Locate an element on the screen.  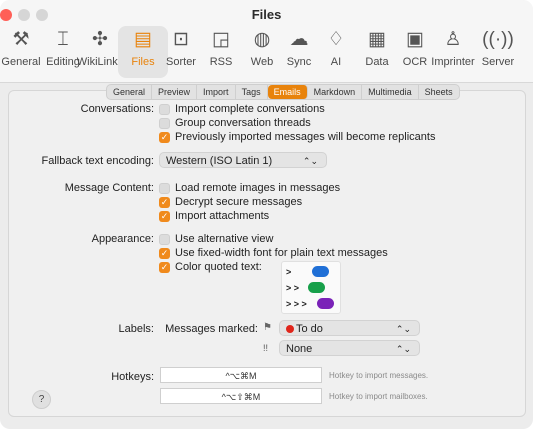
toolbar-item-label: Server is located at coordinates (498, 62).